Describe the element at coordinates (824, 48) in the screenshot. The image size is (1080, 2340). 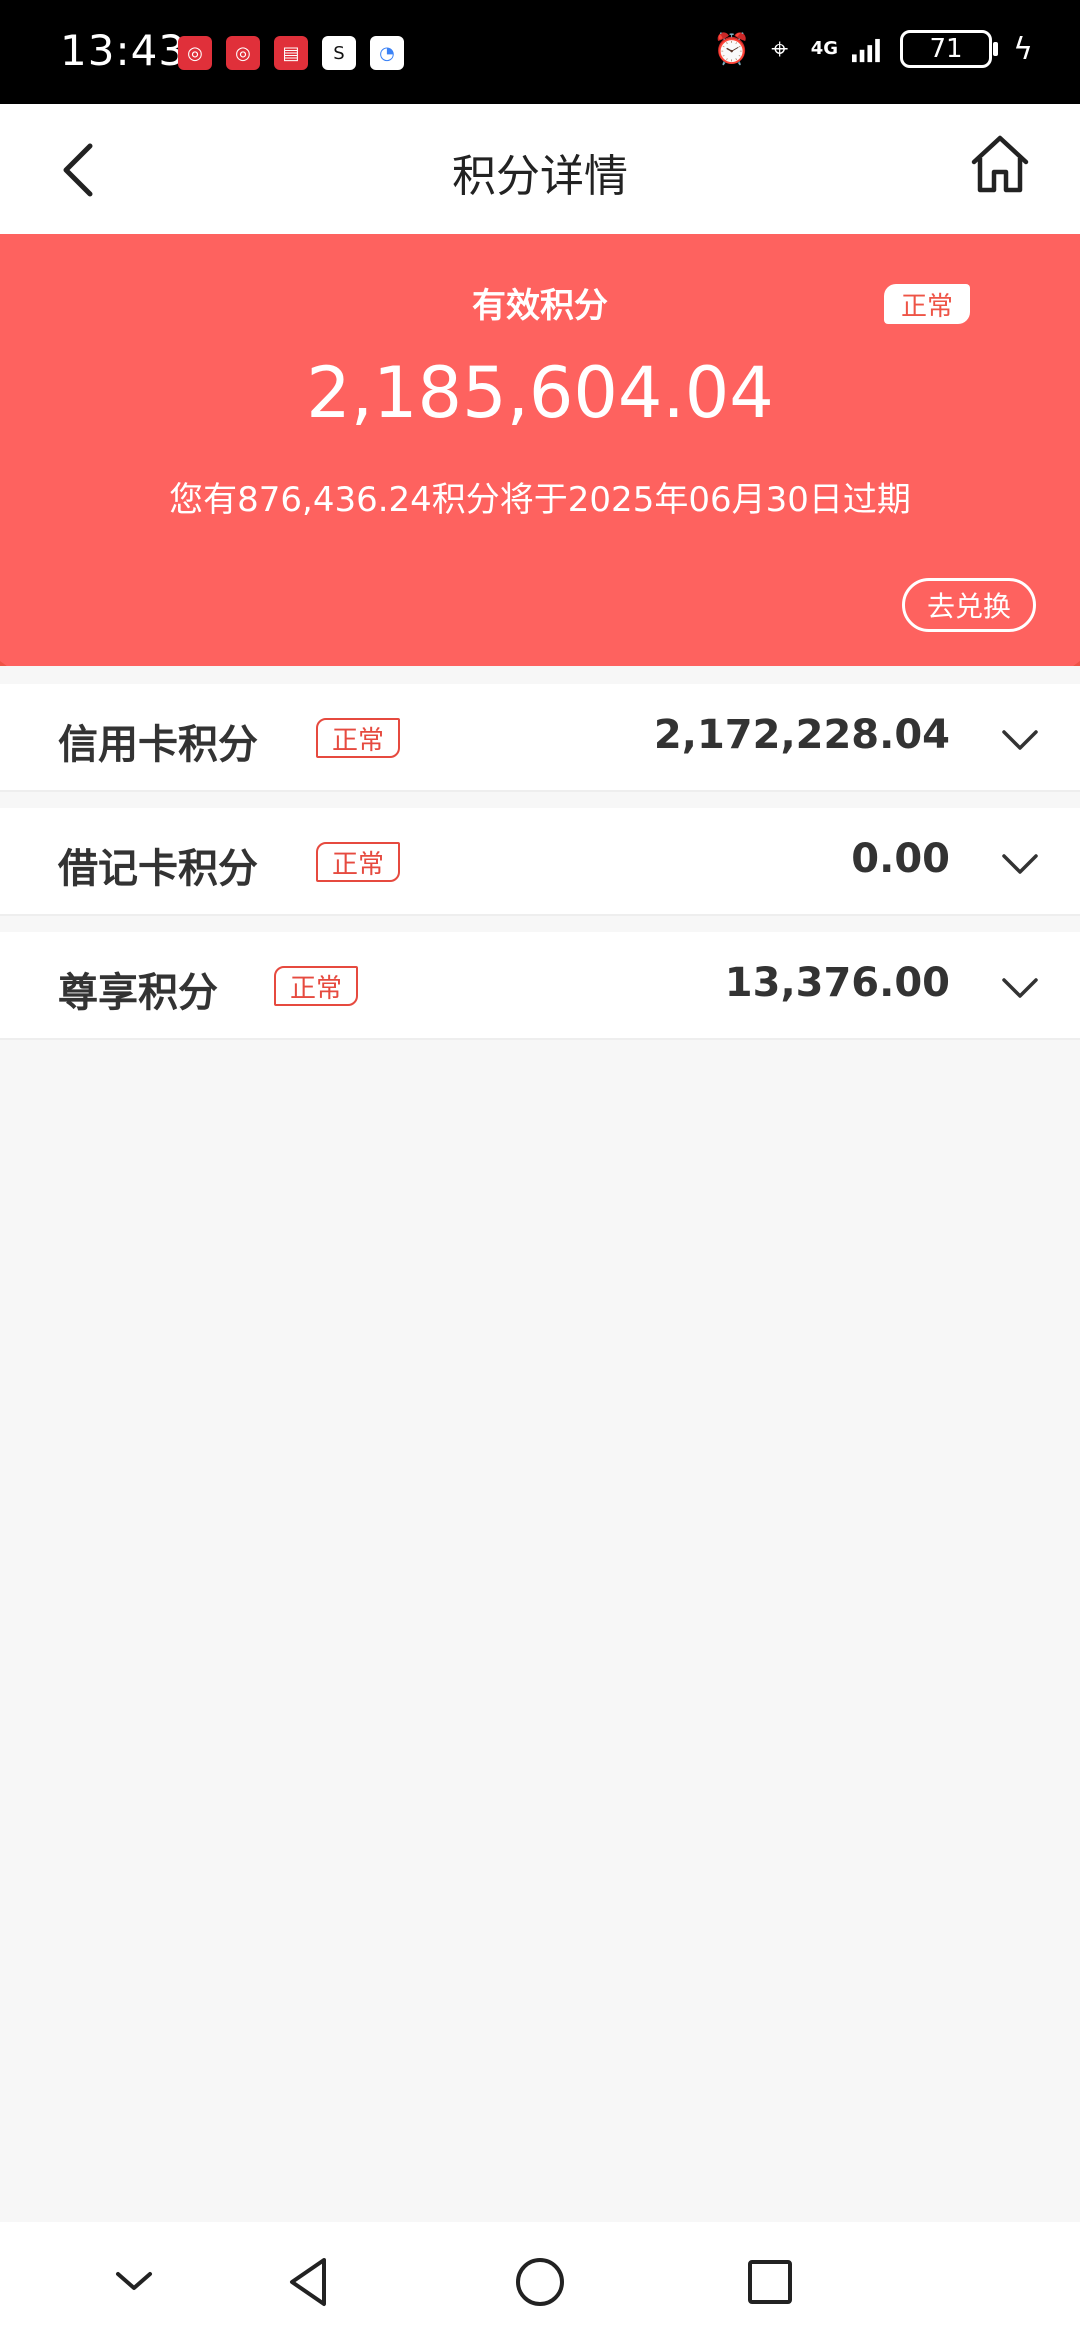
I see `network-type: 4G` at that location.